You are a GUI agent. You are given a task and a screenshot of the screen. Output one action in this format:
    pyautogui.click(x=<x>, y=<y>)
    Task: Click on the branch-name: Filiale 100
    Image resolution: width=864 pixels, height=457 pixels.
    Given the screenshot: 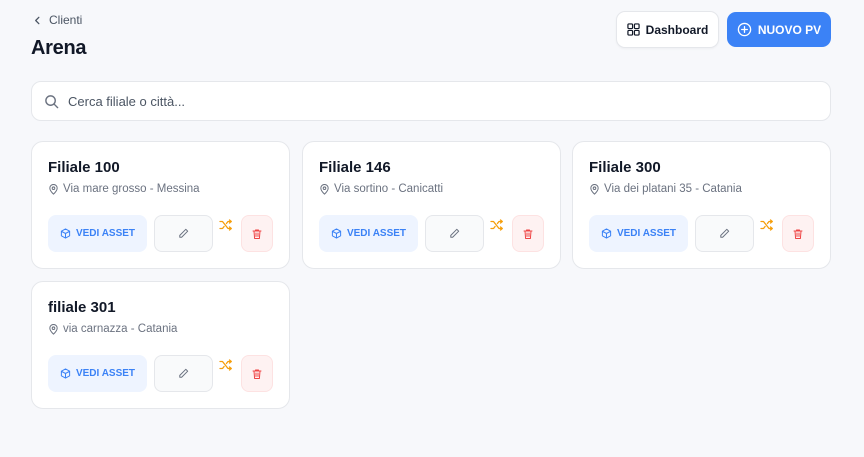 What is the action you would take?
    pyautogui.click(x=84, y=167)
    